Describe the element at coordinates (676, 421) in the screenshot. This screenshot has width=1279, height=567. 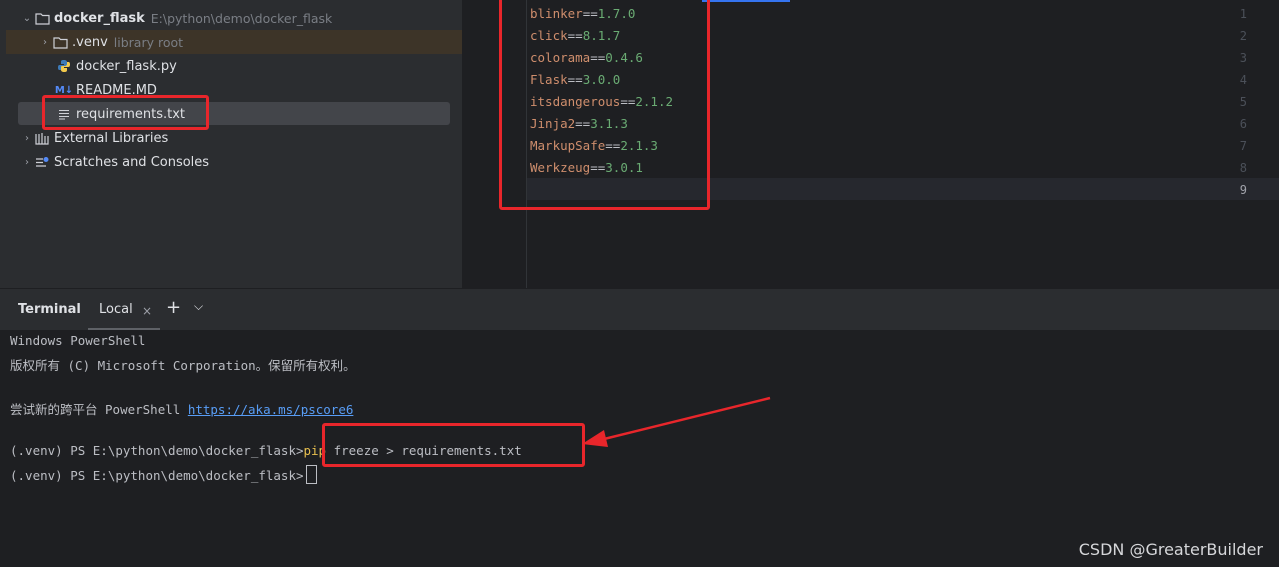
I see `annotation-arrow` at that location.